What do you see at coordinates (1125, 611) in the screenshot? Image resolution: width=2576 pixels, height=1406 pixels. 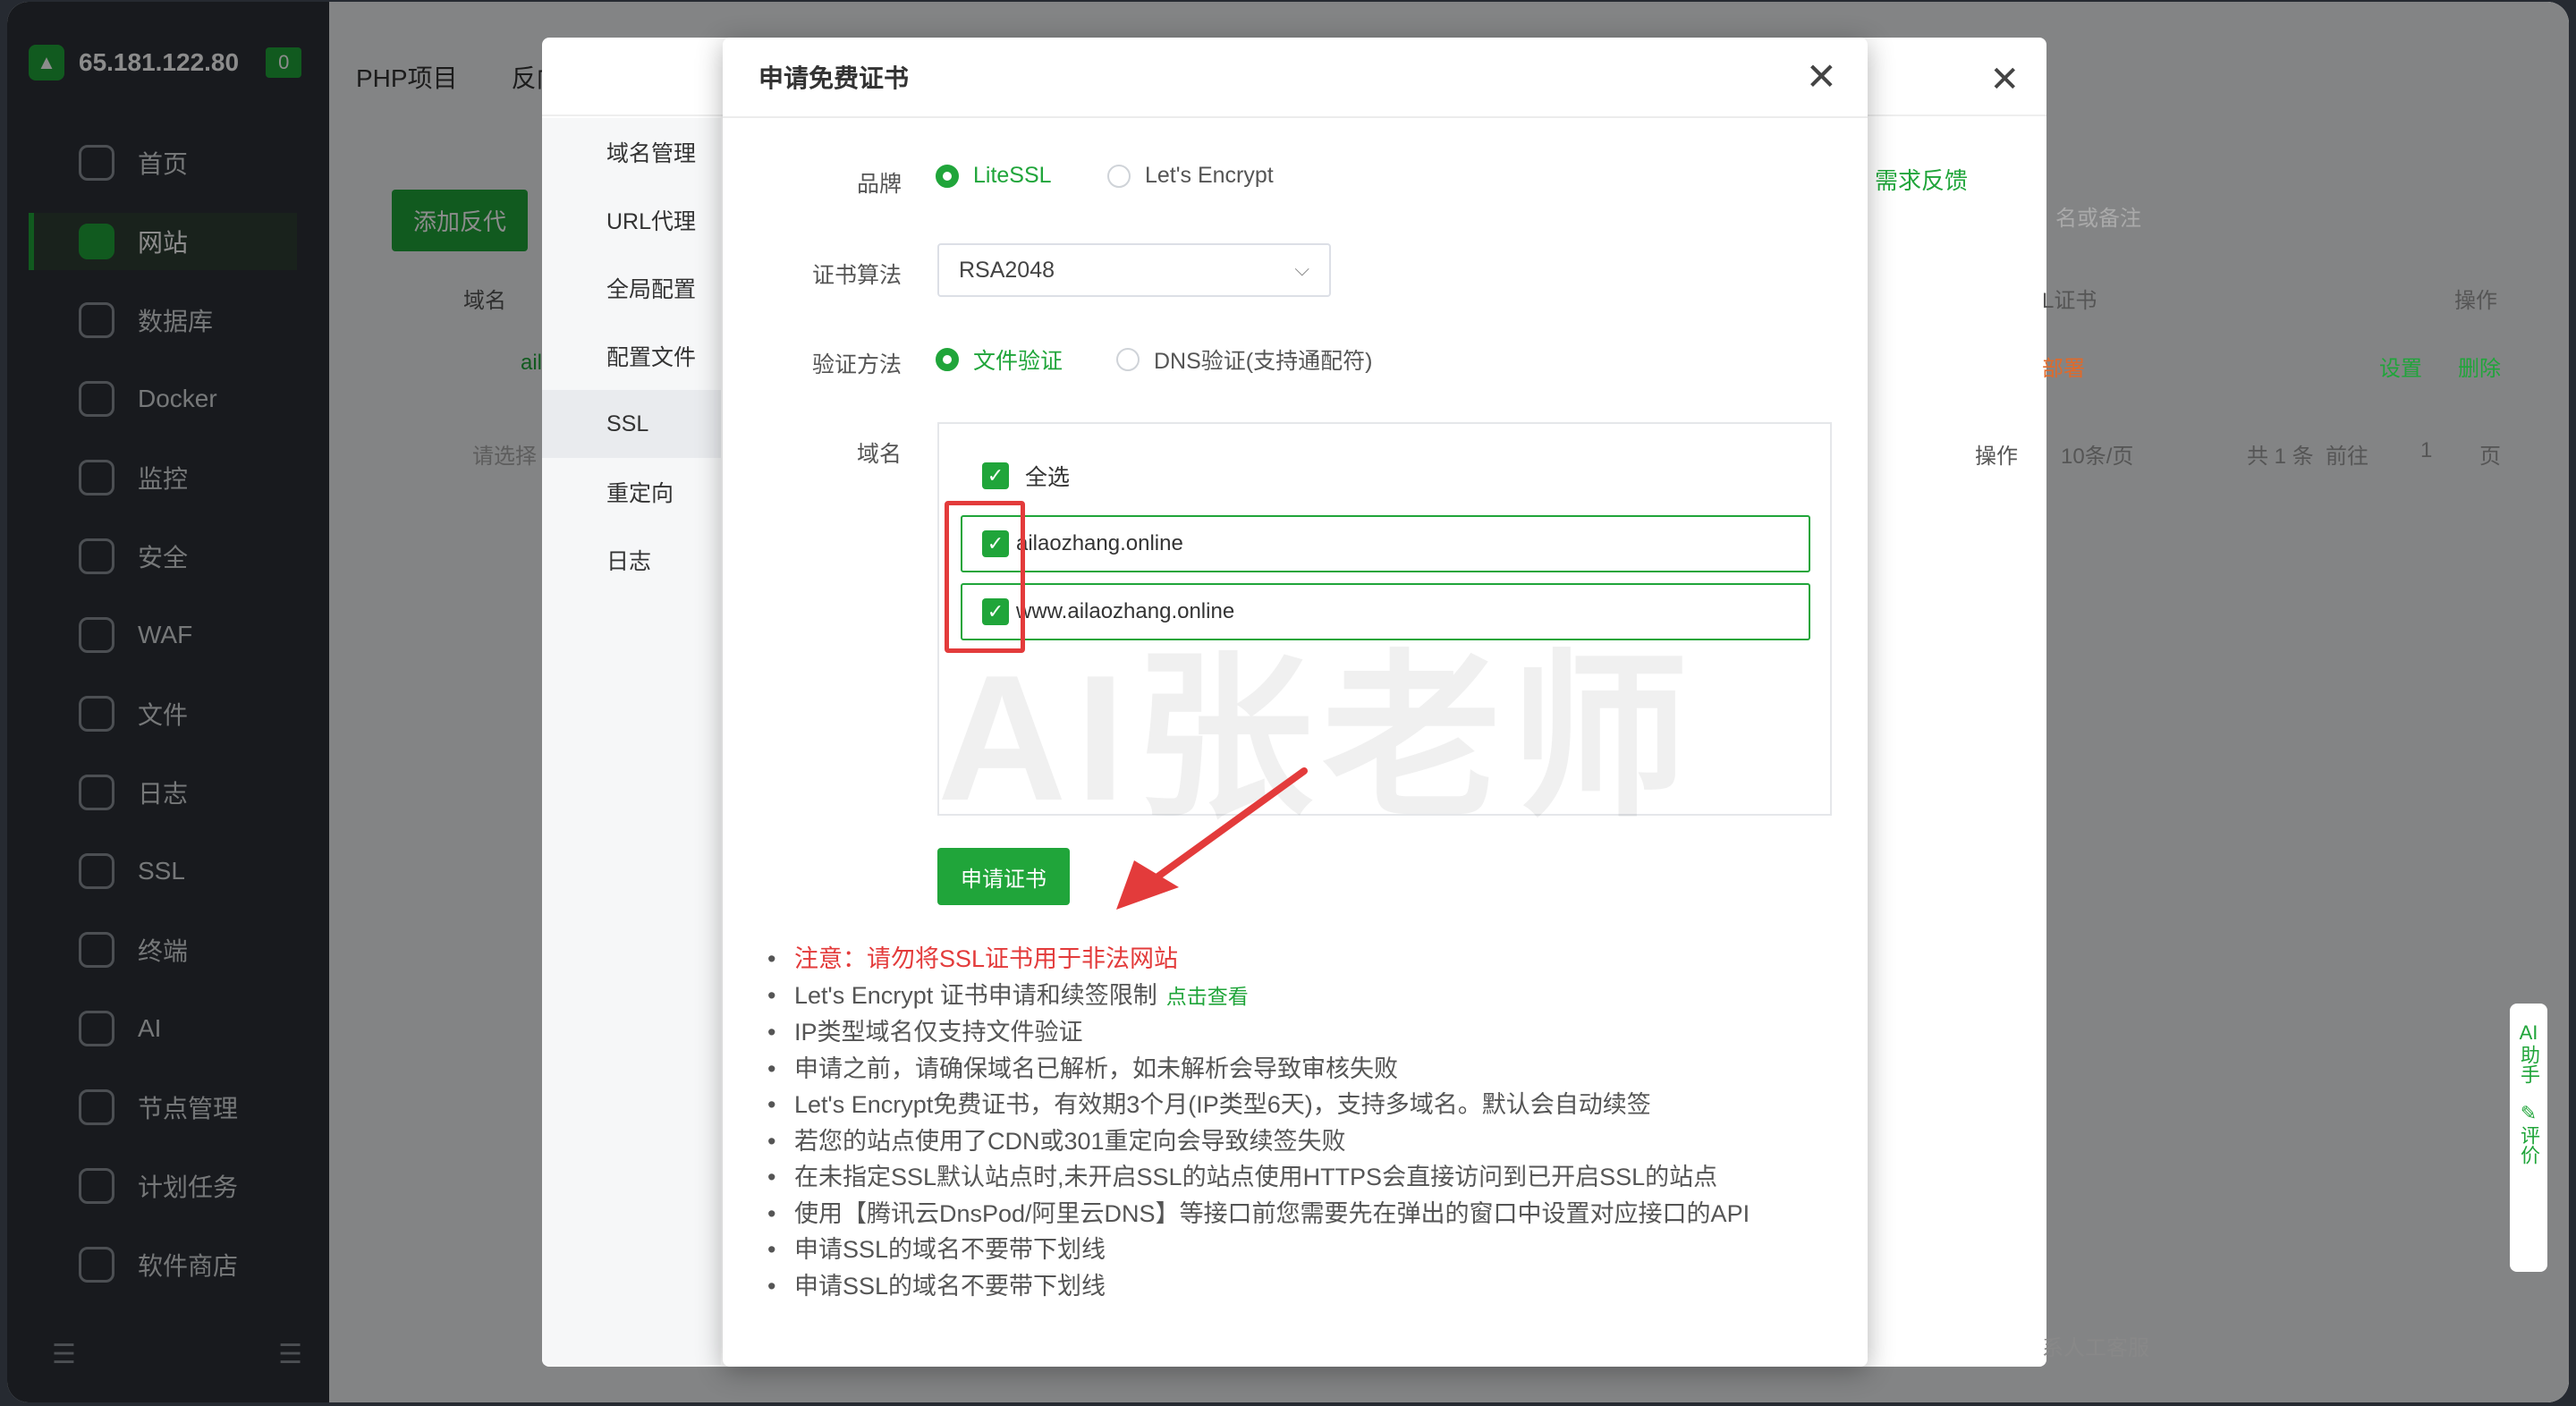 I see `domain-name: www.ailaozhang.online` at bounding box center [1125, 611].